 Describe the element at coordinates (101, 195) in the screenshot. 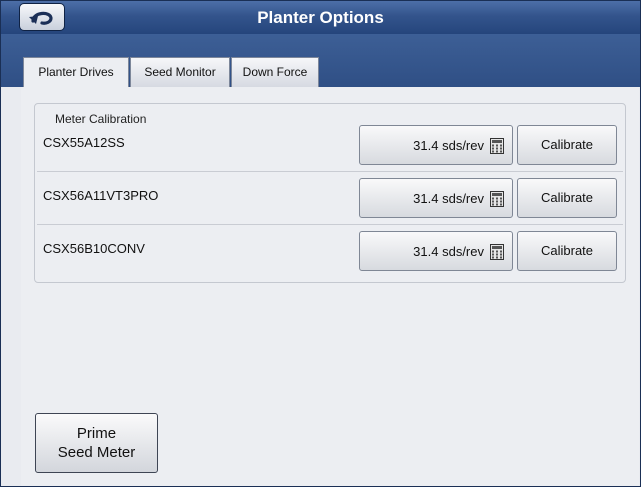

I see `meter-name: CSX56A11VT3PRO` at that location.